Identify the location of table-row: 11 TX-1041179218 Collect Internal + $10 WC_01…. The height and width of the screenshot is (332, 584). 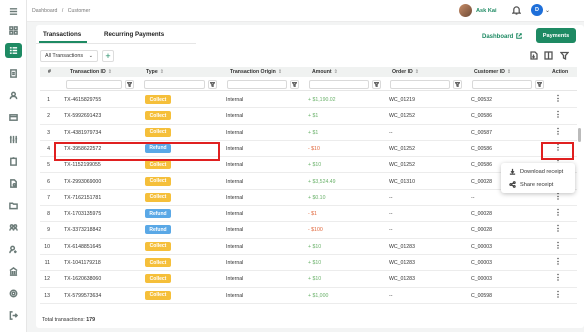
(308, 263).